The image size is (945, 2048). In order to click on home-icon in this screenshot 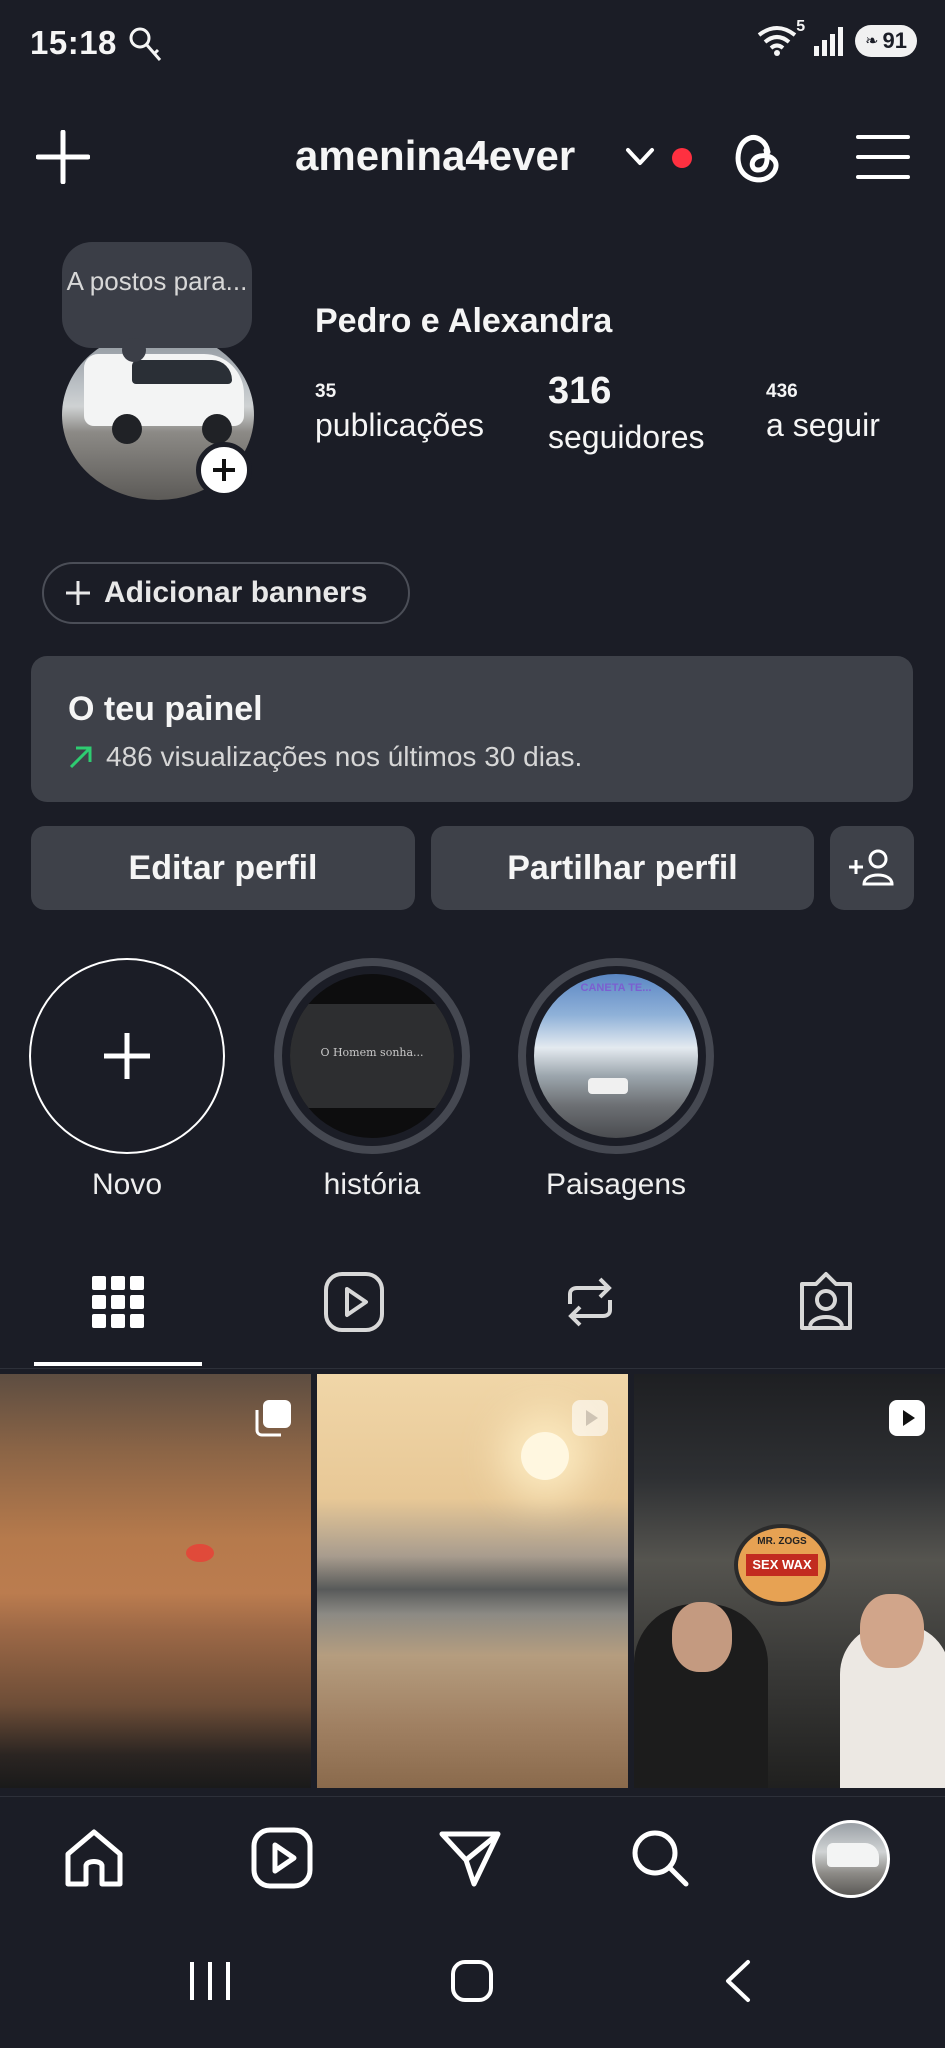, I will do `click(94, 1858)`.